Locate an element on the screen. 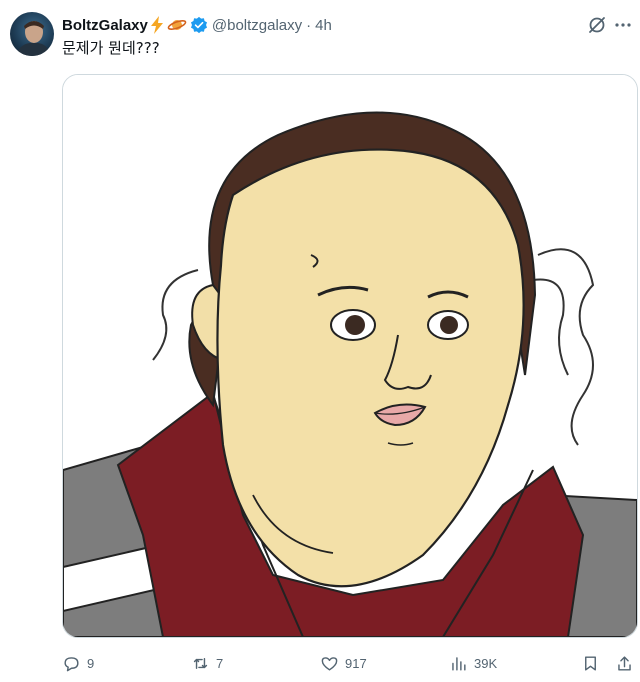  more-options-icon is located at coordinates (623, 25).